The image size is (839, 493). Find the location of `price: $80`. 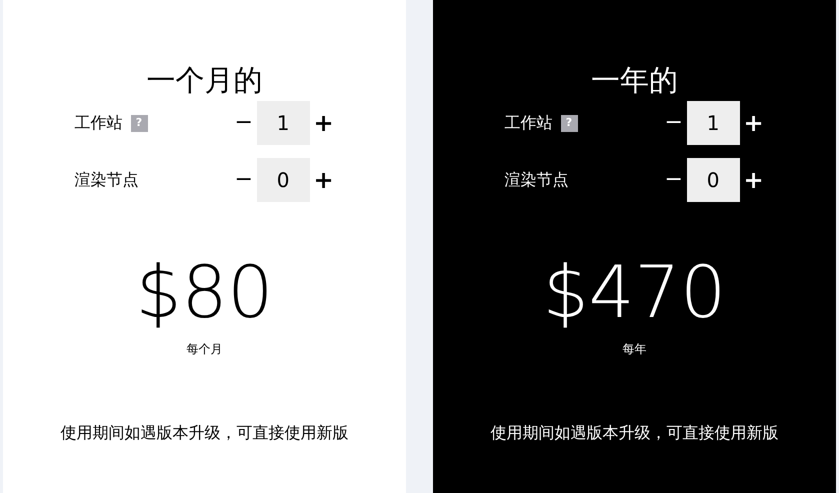

price: $80 is located at coordinates (205, 292).